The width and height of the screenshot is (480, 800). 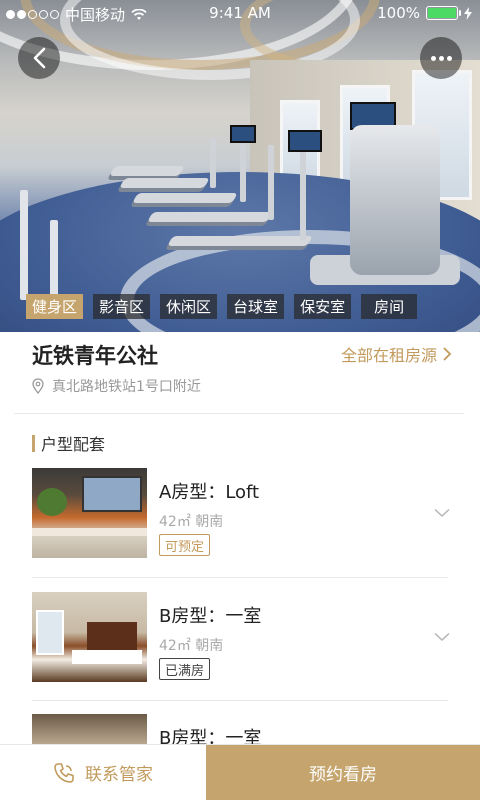 I want to click on room-card: B房型：一室 42㎡ 朝南 已满房, so click(x=247, y=647).